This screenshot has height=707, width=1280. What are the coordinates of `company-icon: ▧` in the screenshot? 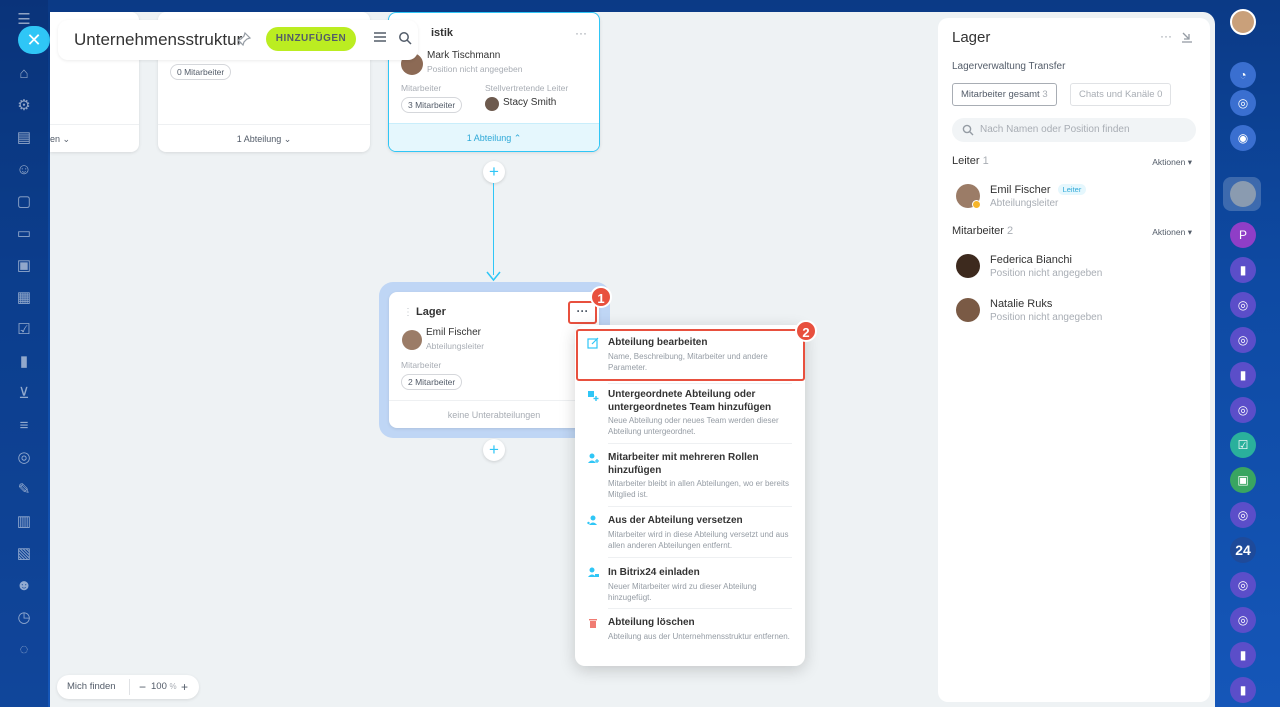 It's located at (24, 554).